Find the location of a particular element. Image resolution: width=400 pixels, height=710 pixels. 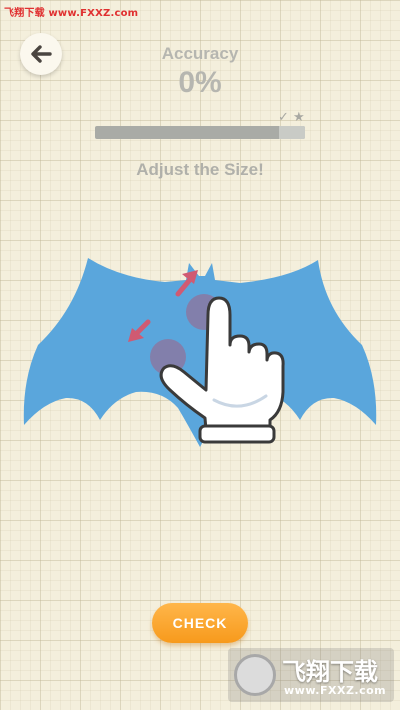

watermark-url: www.FXXZ.com is located at coordinates (335, 690).